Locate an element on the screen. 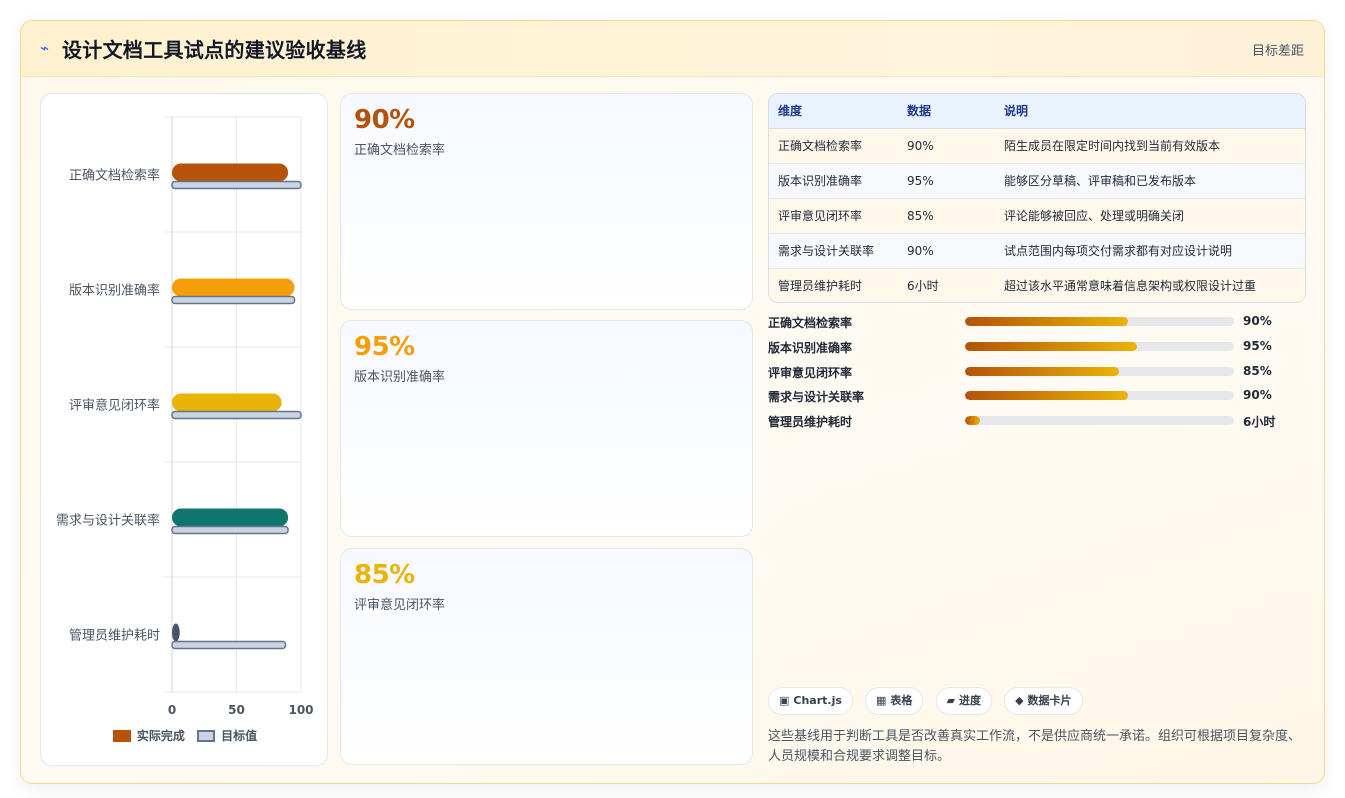 The width and height of the screenshot is (1345, 798). progress-label: 评审意见闭环率 is located at coordinates (810, 372).